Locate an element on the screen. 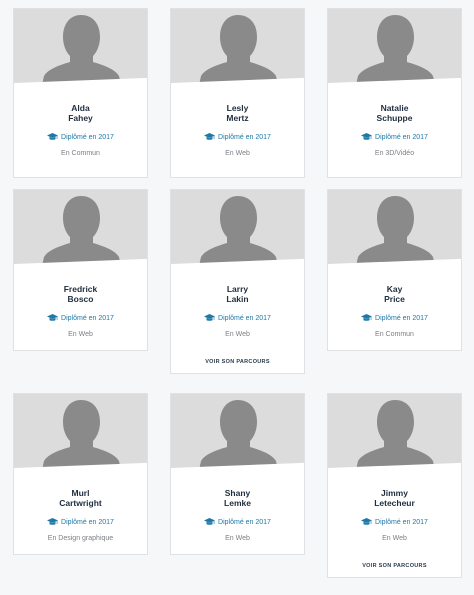 This screenshot has height=595, width=474. student-name: Lesly Mertz is located at coordinates (237, 113).